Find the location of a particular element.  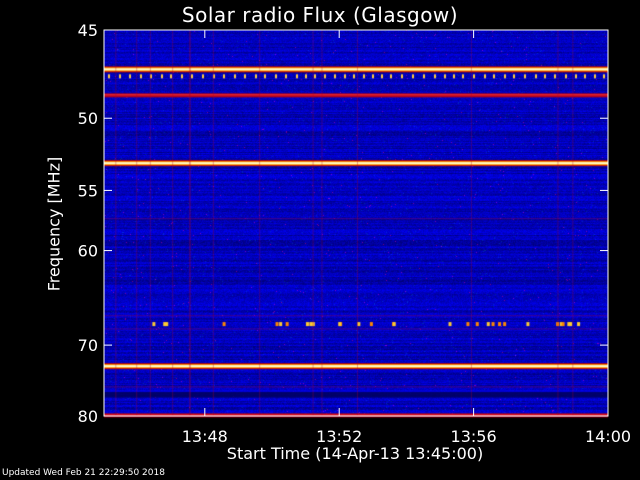

y-tick-label: 55 is located at coordinates (88, 190).